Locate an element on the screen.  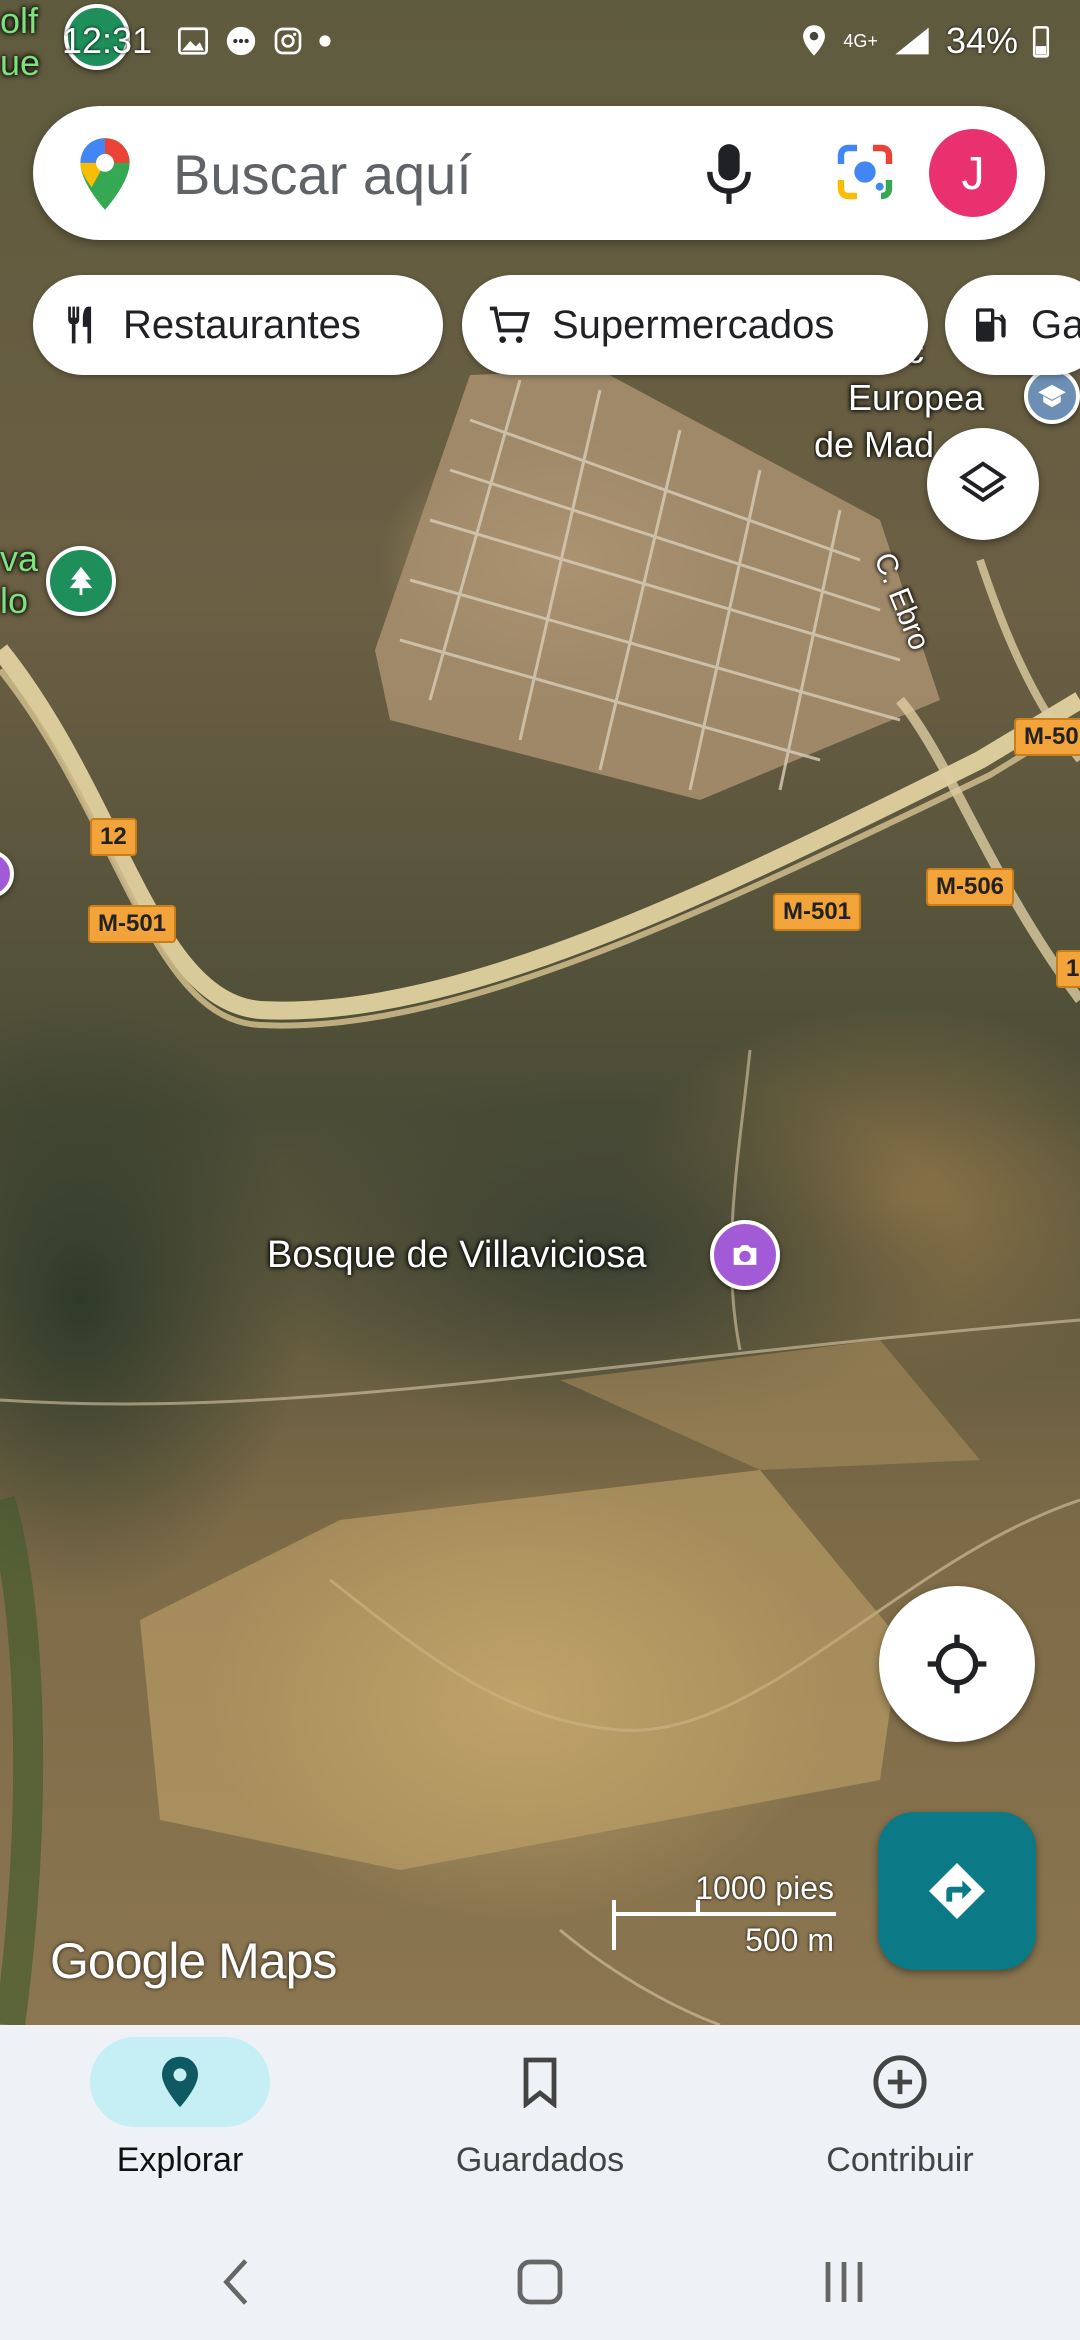
nav-contribuir: Contribuir is located at coordinates (900, 2108).